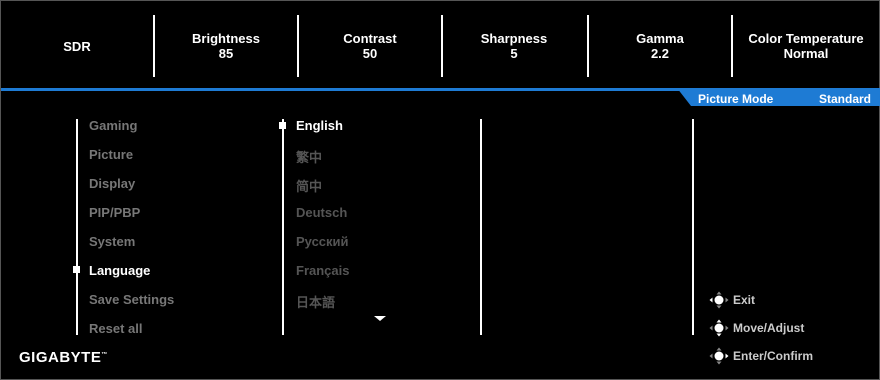  I want to click on menu-item-pip-pbp: PIP/PBP, so click(114, 212).